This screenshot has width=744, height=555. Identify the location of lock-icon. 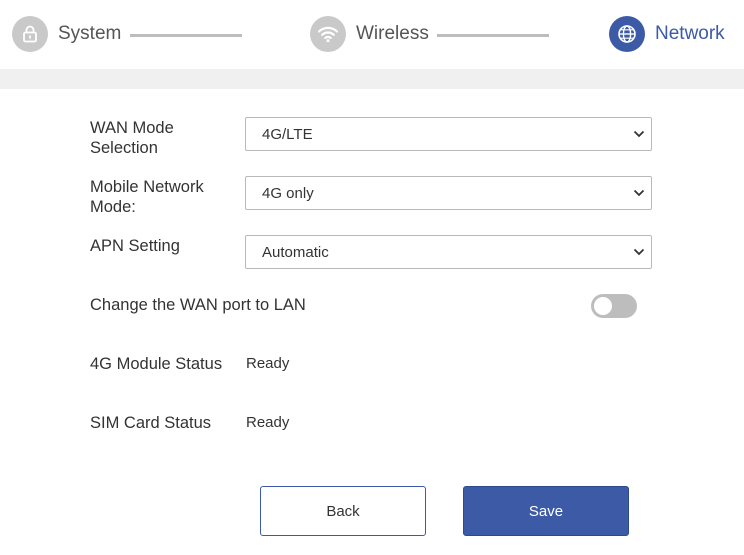
(30, 34).